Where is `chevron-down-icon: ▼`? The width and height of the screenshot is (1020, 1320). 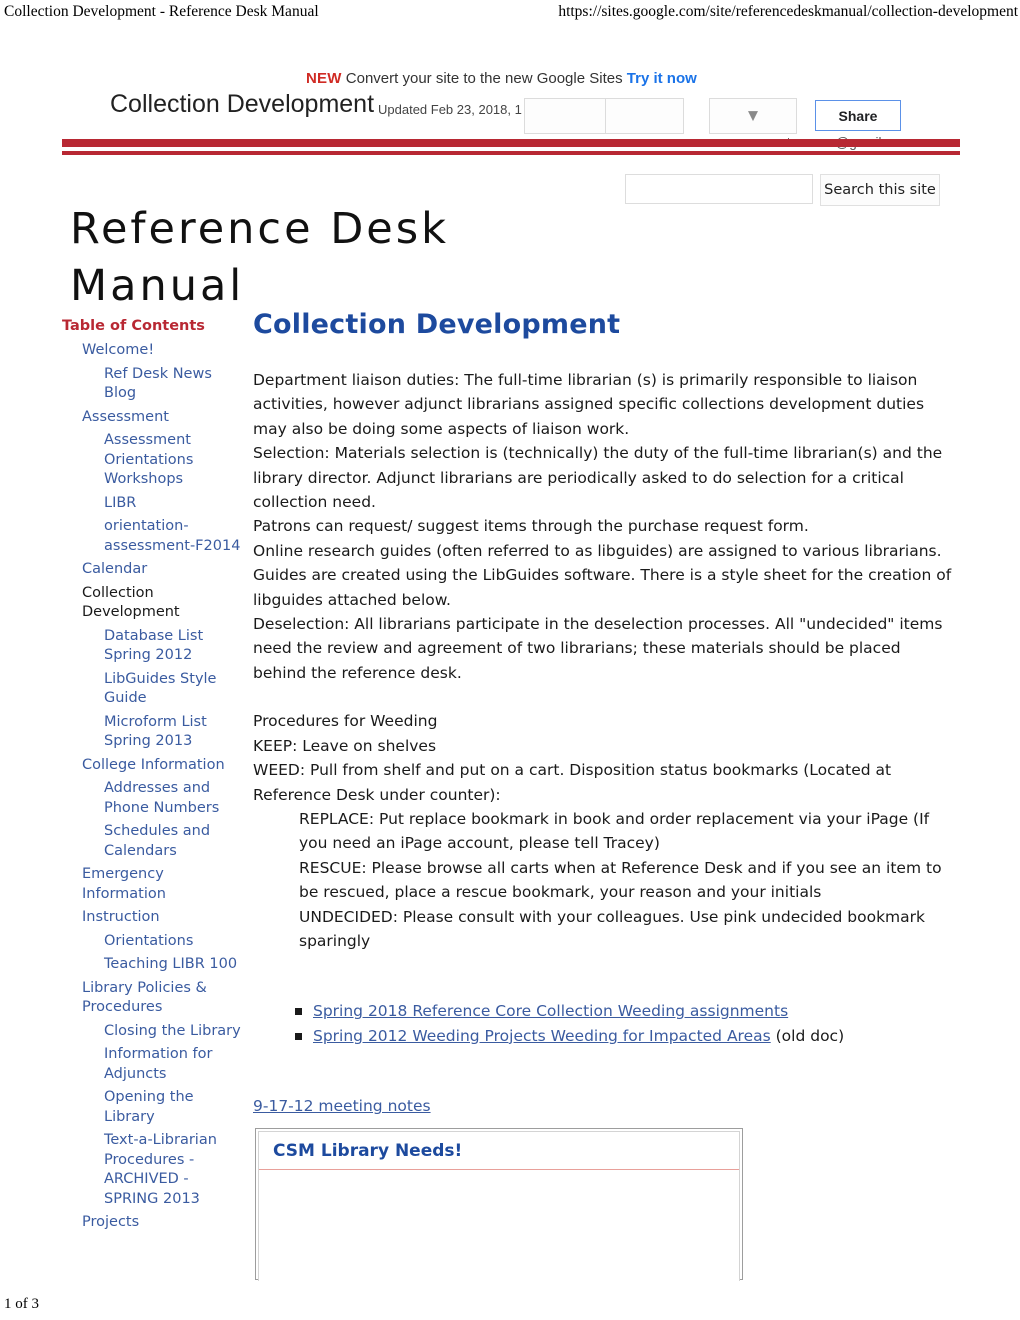 chevron-down-icon: ▼ is located at coordinates (753, 116).